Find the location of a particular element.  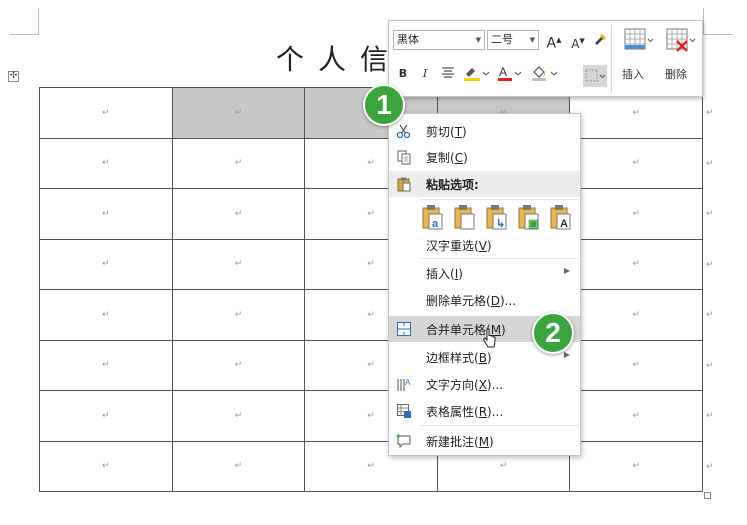

merge-cells-icon is located at coordinates (404, 329).